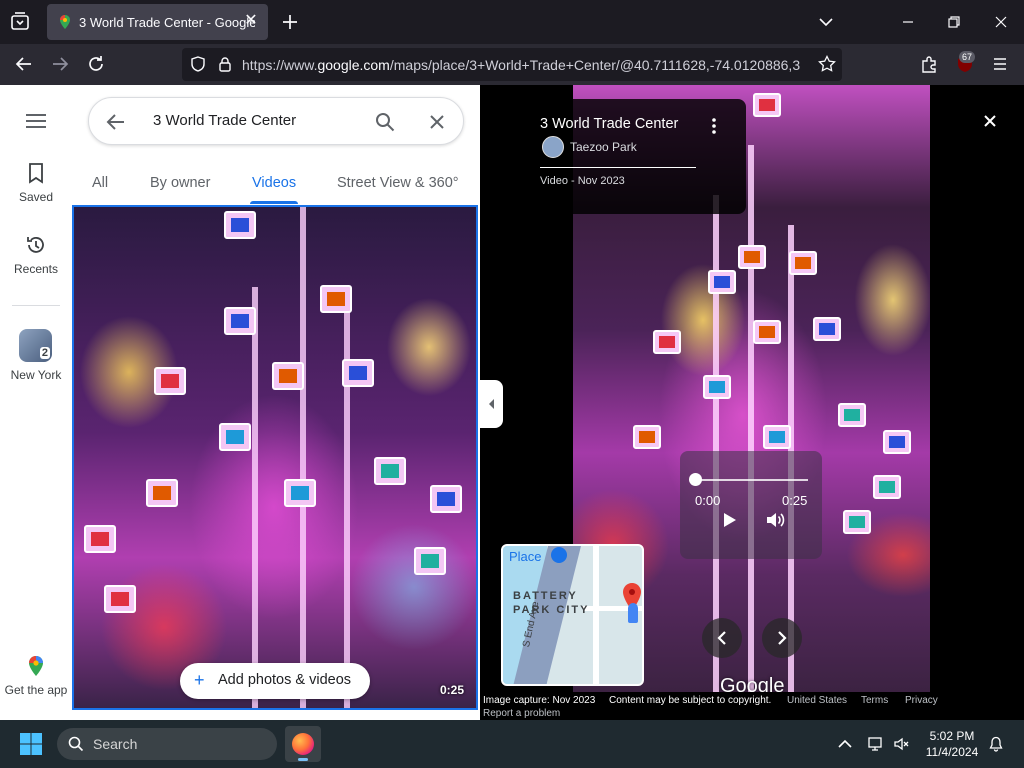  Describe the element at coordinates (198, 64) in the screenshot. I see `tracking-protection-shield-icon` at that location.